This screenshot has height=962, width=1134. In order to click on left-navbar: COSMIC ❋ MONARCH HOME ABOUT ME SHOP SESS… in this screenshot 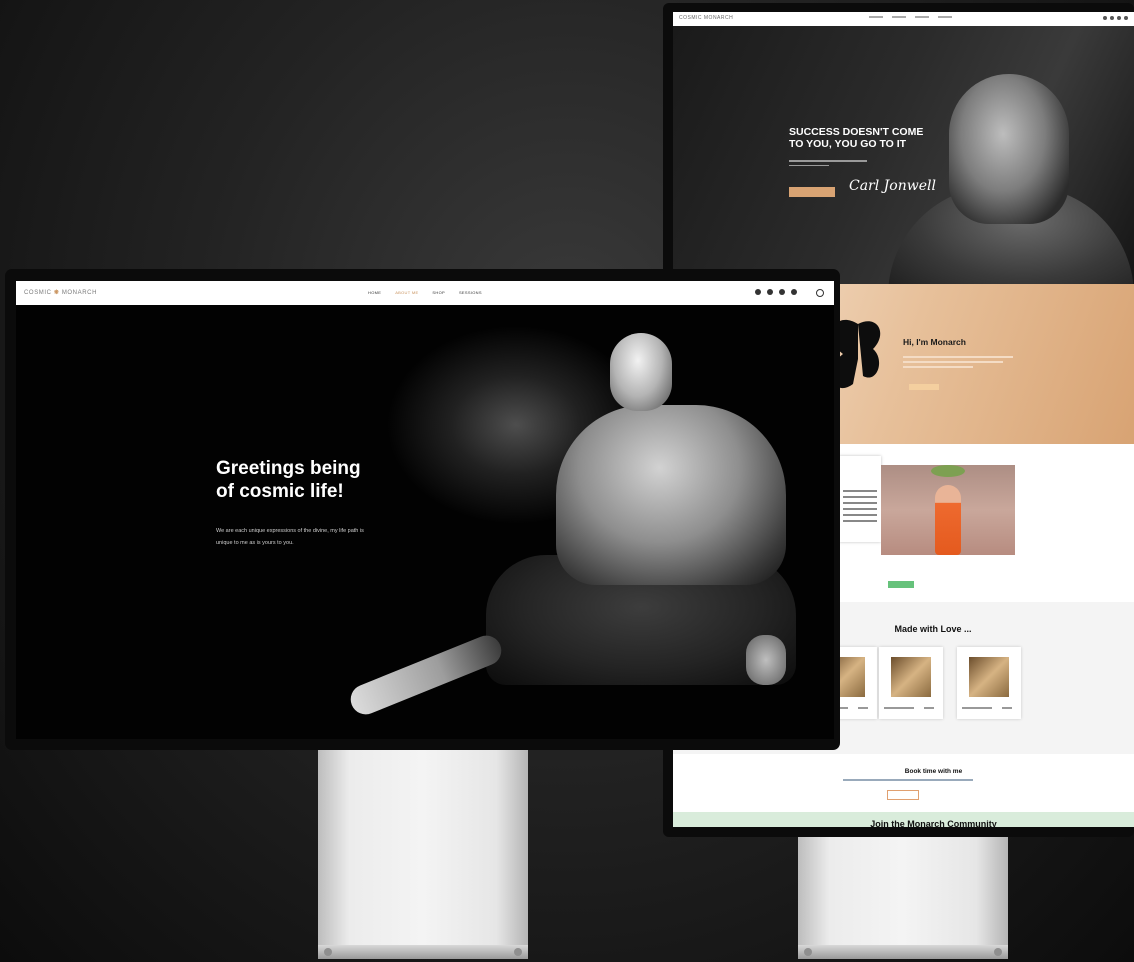, I will do `click(425, 293)`.